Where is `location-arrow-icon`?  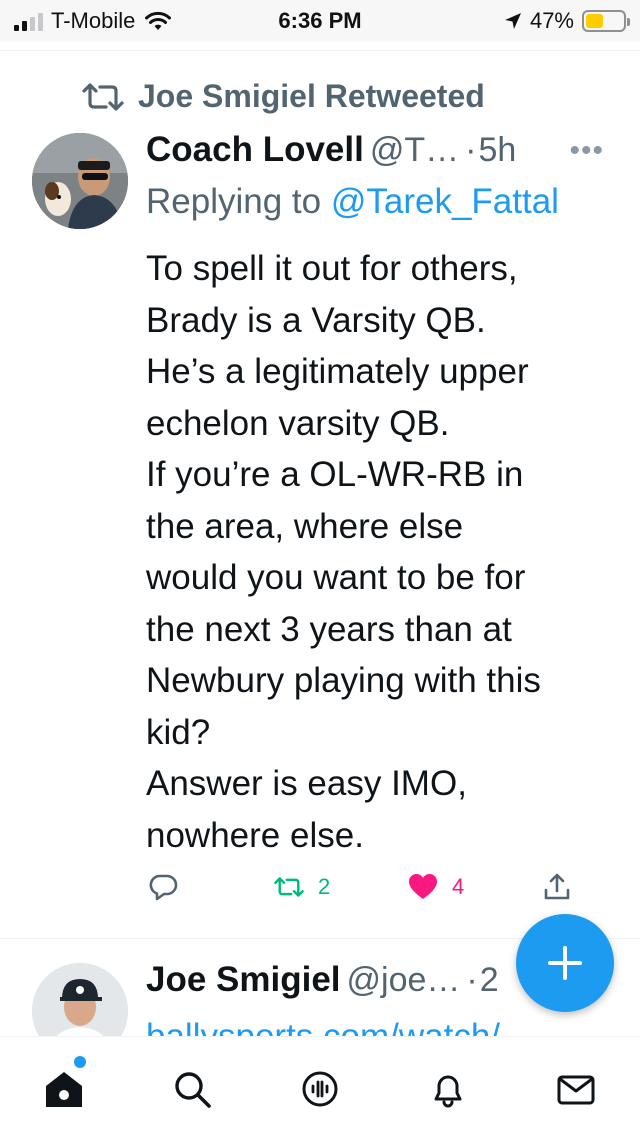
location-arrow-icon is located at coordinates (512, 21).